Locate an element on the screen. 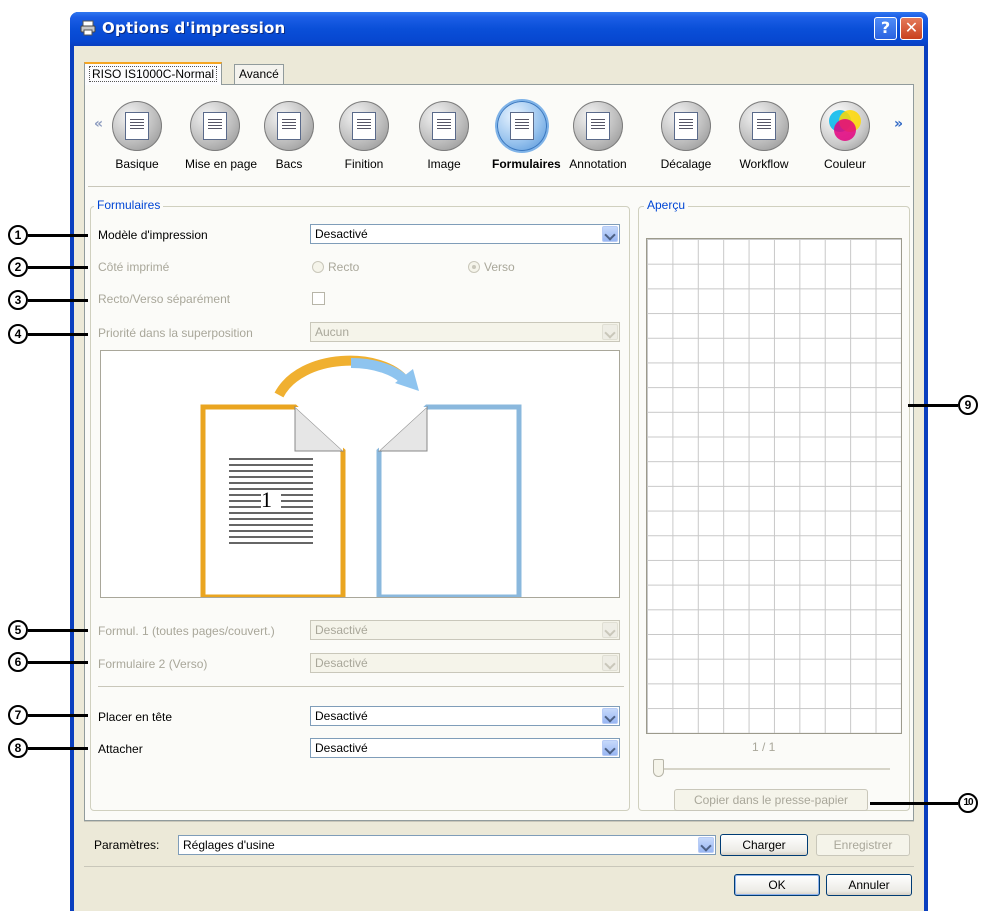  charger-button: Charger is located at coordinates (764, 845).